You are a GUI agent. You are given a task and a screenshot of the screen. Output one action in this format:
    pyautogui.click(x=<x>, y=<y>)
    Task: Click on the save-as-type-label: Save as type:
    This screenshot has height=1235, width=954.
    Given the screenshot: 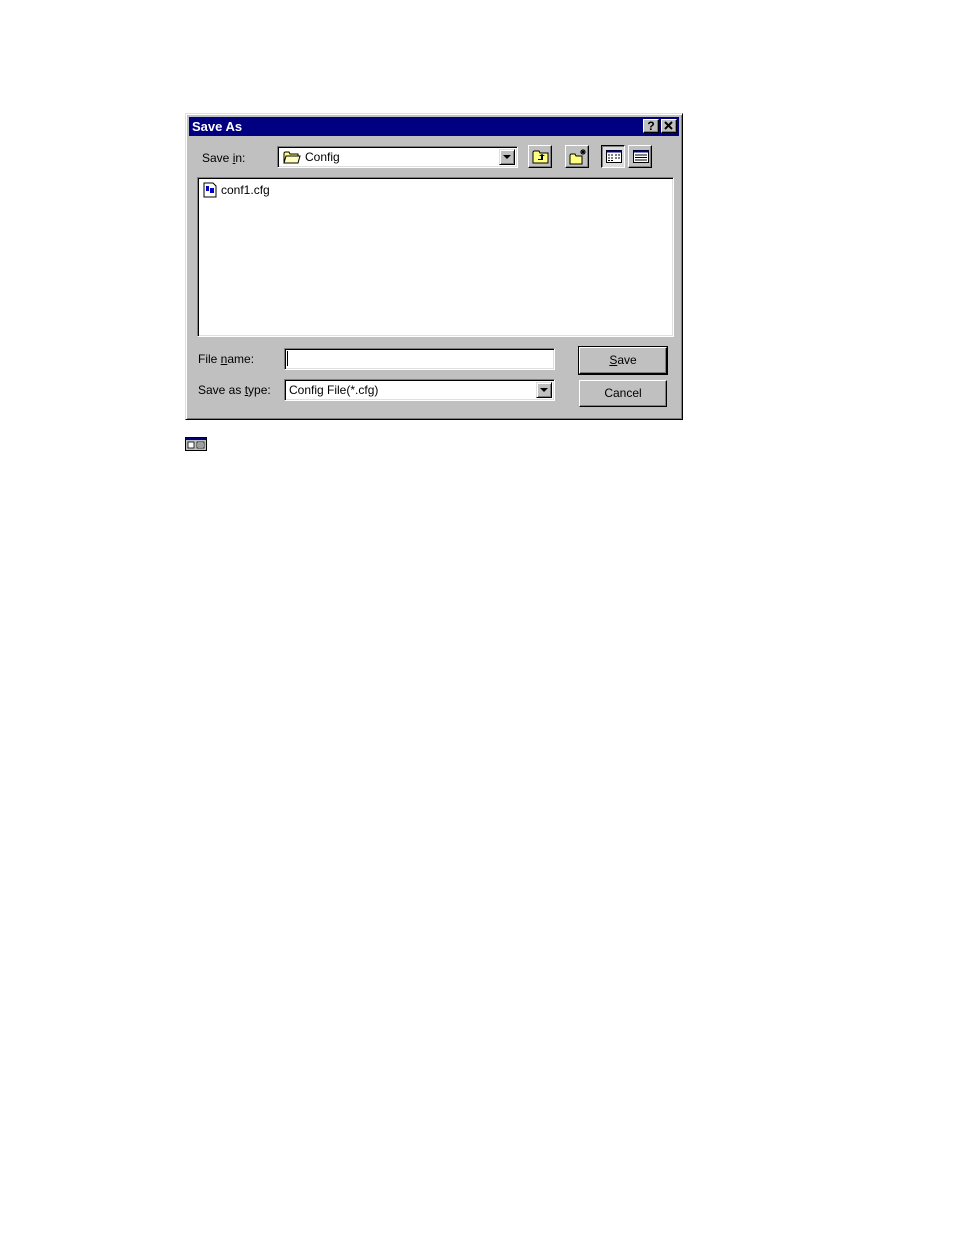 What is the action you would take?
    pyautogui.click(x=234, y=390)
    